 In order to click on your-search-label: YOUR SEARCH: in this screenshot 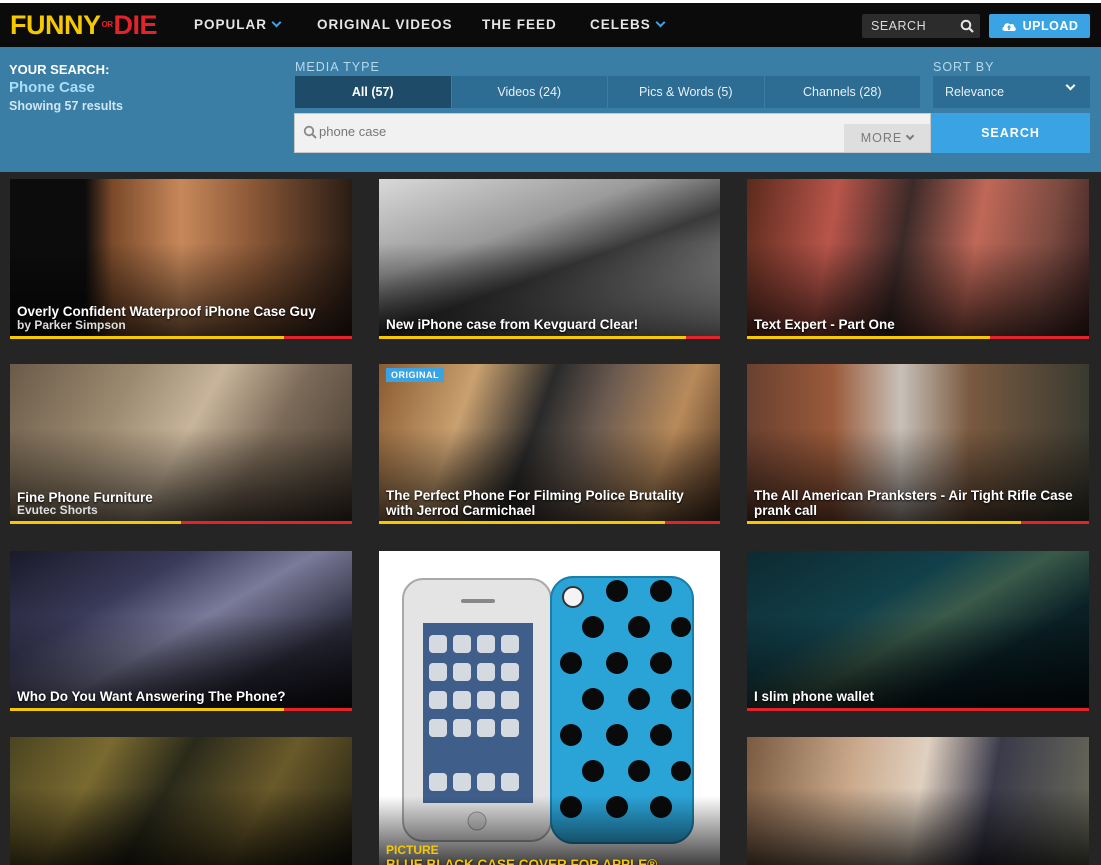, I will do `click(59, 69)`.